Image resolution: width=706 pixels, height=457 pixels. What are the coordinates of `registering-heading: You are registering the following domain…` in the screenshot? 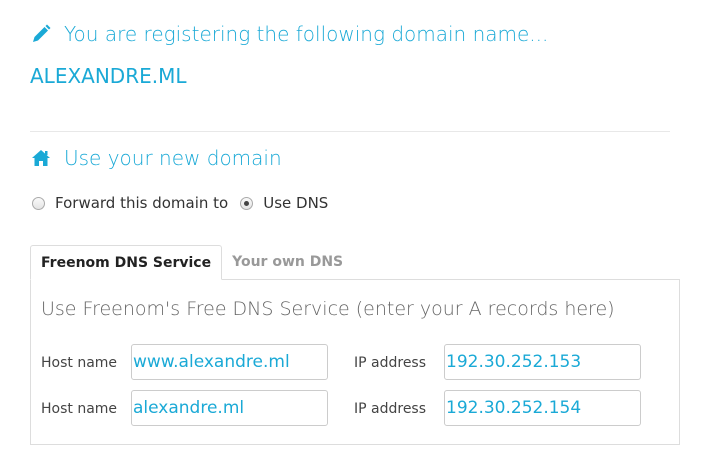 It's located at (289, 34).